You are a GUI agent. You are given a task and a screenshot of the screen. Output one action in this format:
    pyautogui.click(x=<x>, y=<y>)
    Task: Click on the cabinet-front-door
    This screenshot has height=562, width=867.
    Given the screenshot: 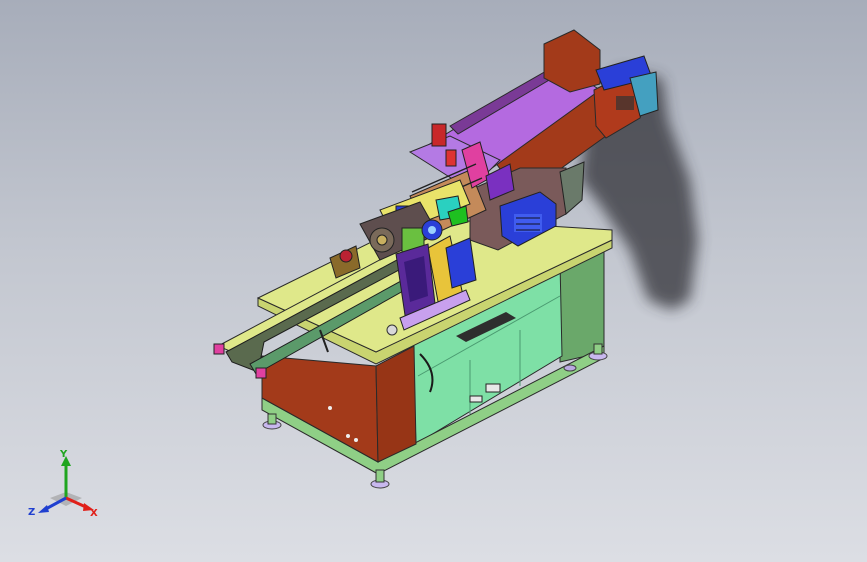 What is the action you would take?
    pyautogui.click(x=396, y=404)
    